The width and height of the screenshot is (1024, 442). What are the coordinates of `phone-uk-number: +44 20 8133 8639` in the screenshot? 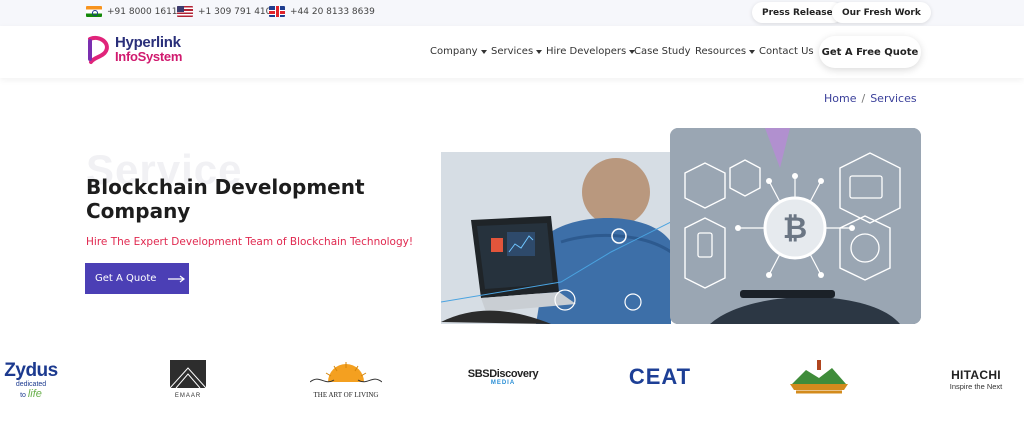 It's located at (332, 11).